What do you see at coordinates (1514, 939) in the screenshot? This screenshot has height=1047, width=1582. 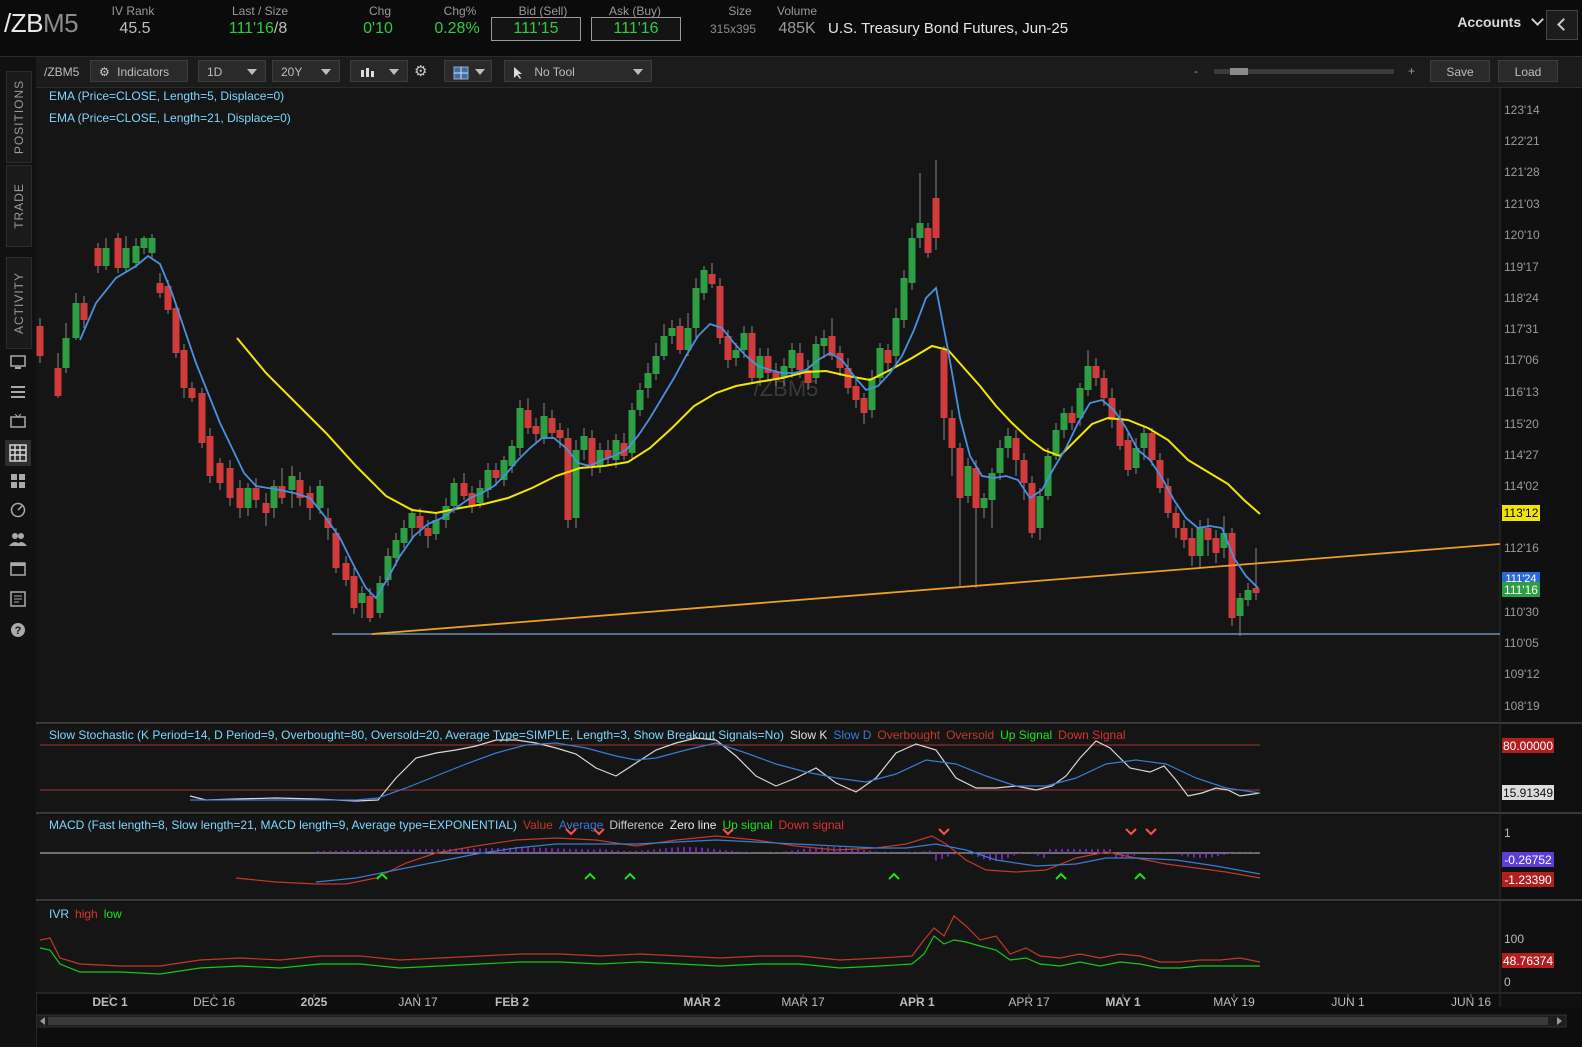 I see `ivr-axis-100: 100` at bounding box center [1514, 939].